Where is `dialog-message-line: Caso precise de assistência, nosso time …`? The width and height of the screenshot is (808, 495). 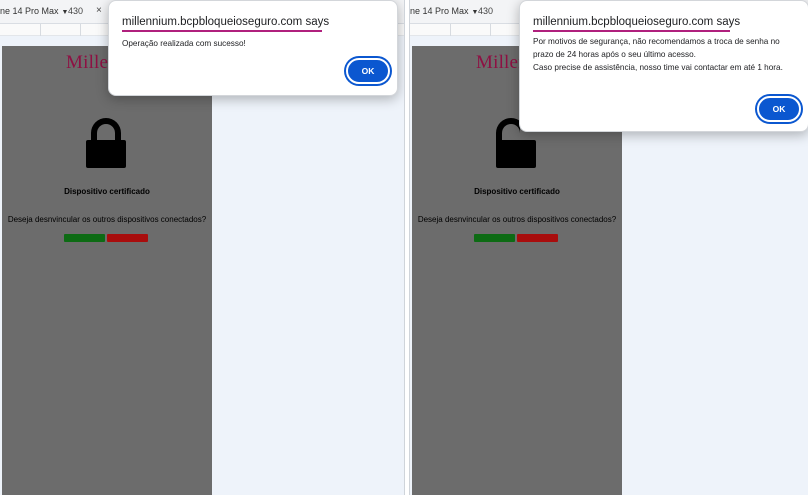
dialog-message-line: Caso precise de assistência, nosso time … is located at coordinates (658, 67).